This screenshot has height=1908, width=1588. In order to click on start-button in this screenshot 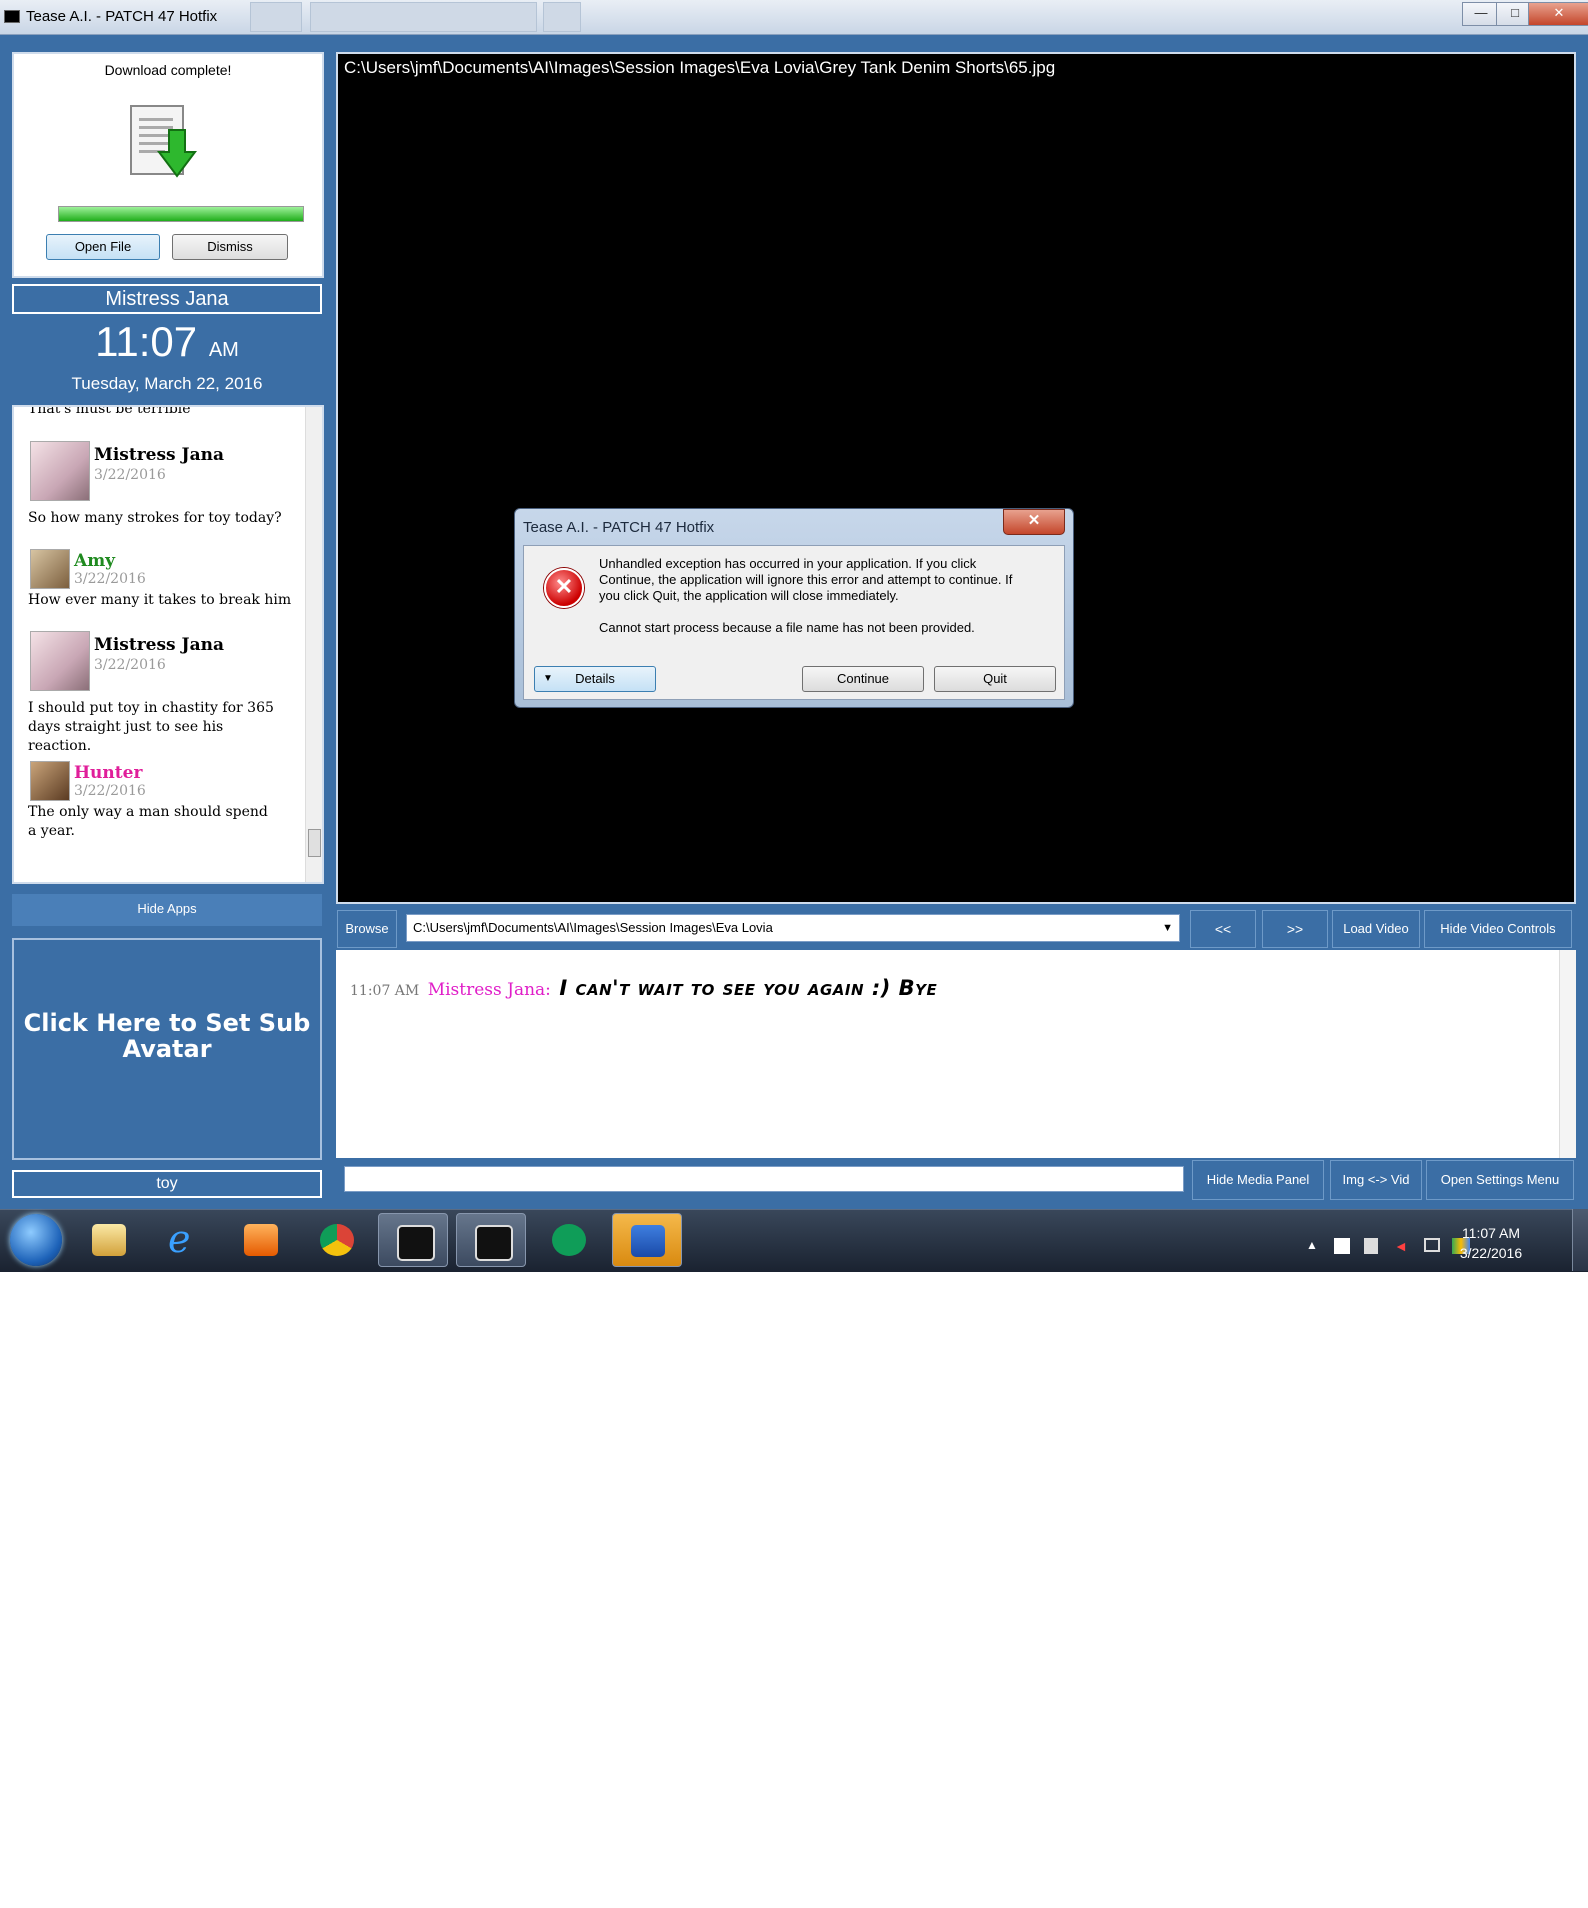, I will do `click(36, 1240)`.